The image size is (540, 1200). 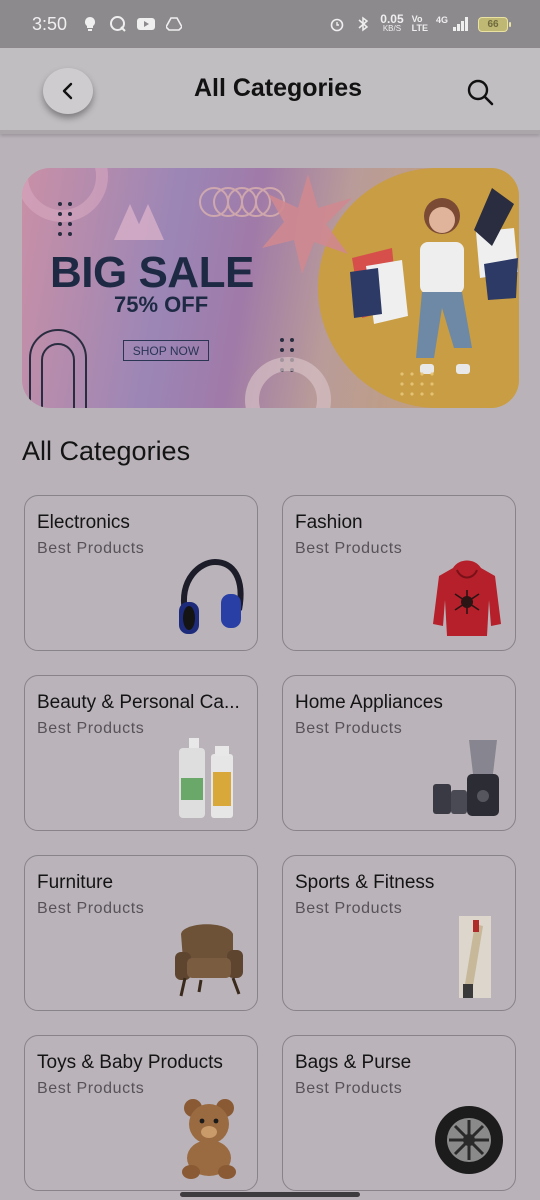 I want to click on bluetooth-icon, so click(x=363, y=24).